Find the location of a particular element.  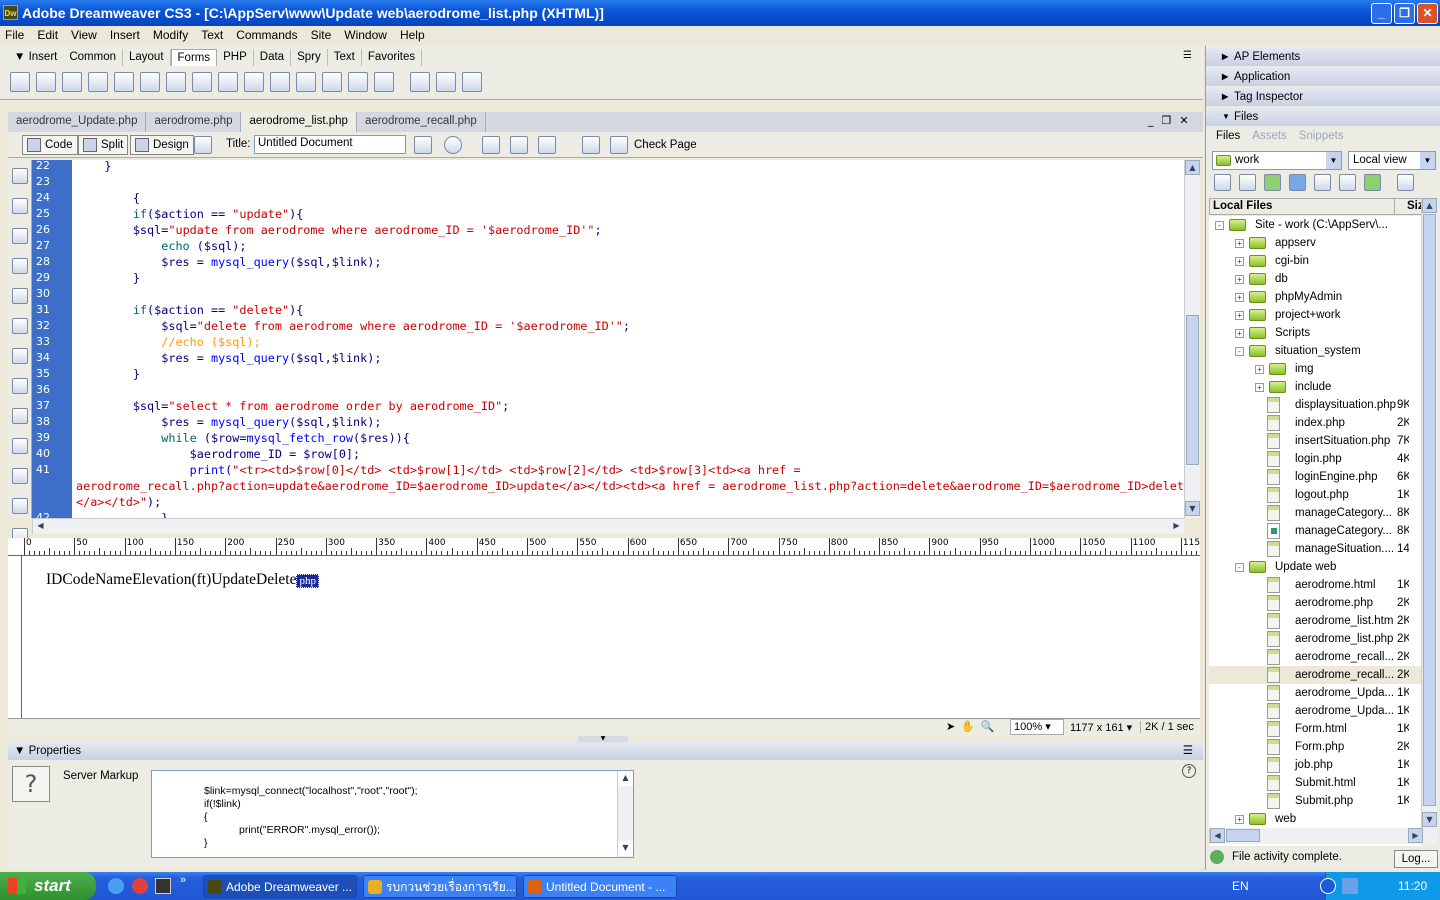

code-line: { is located at coordinates (108, 198).